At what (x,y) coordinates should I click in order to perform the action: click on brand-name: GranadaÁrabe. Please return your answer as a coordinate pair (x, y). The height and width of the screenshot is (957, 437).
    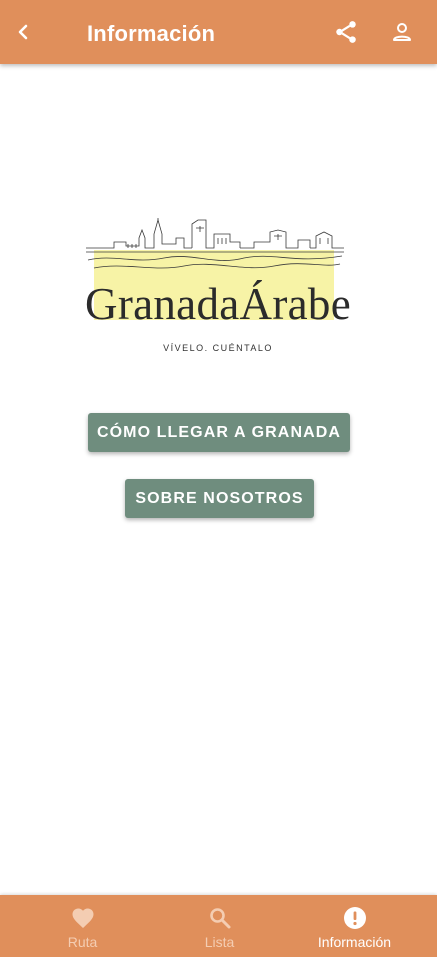
    Looking at the image, I should click on (218, 304).